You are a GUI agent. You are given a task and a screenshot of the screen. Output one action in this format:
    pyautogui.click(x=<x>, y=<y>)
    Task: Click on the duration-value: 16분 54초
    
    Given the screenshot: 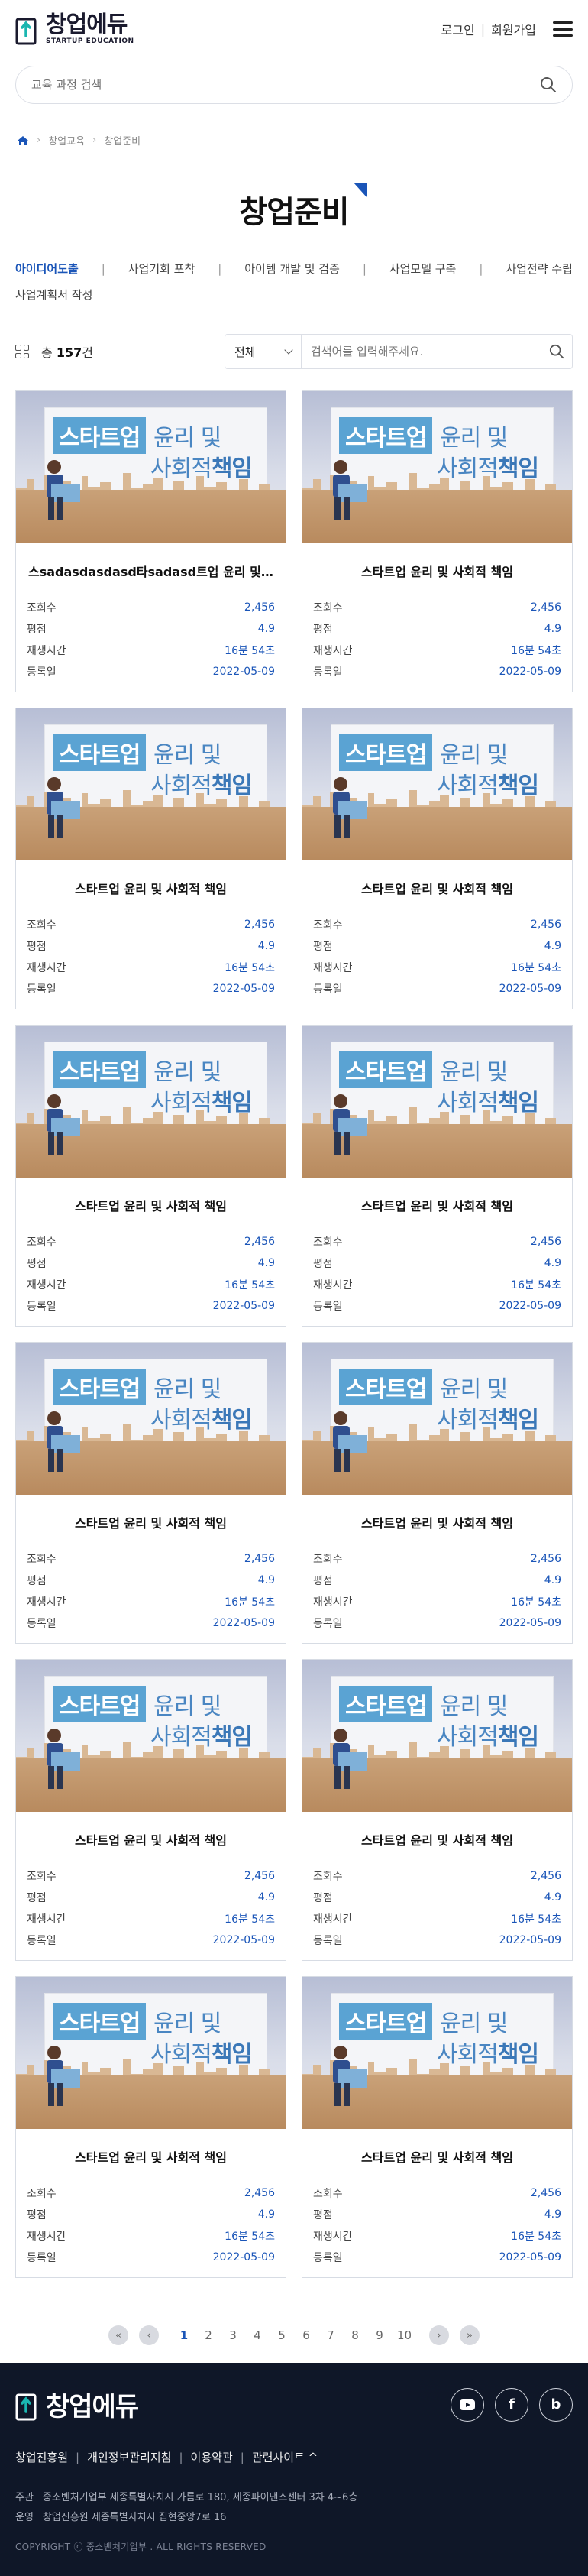 What is the action you would take?
    pyautogui.click(x=250, y=968)
    